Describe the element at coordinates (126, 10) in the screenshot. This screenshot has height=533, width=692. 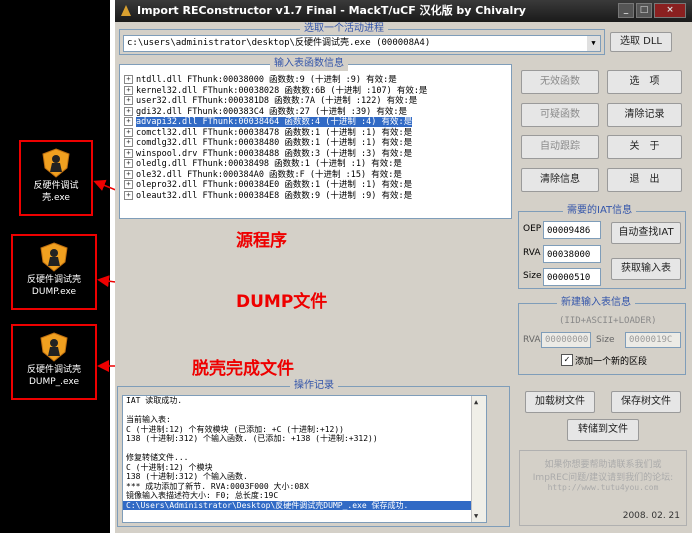
I see `app-icon` at that location.